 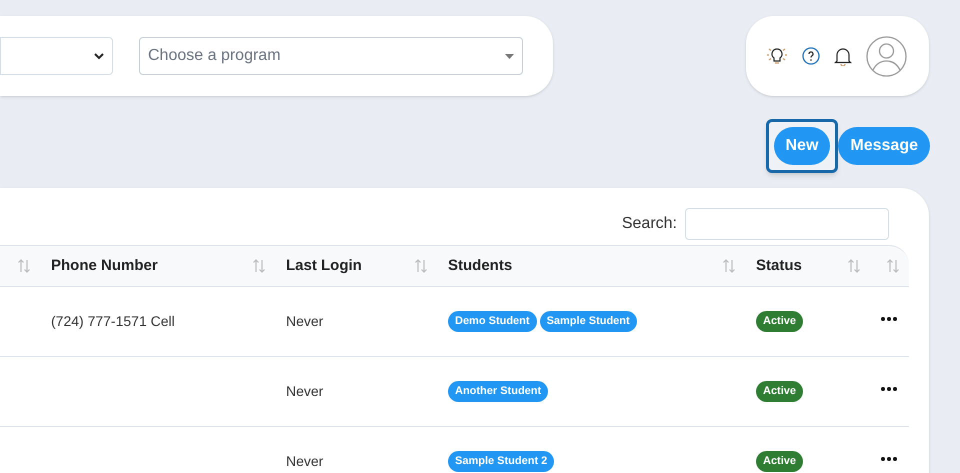 I want to click on program-select: Choose a program, so click(x=331, y=56).